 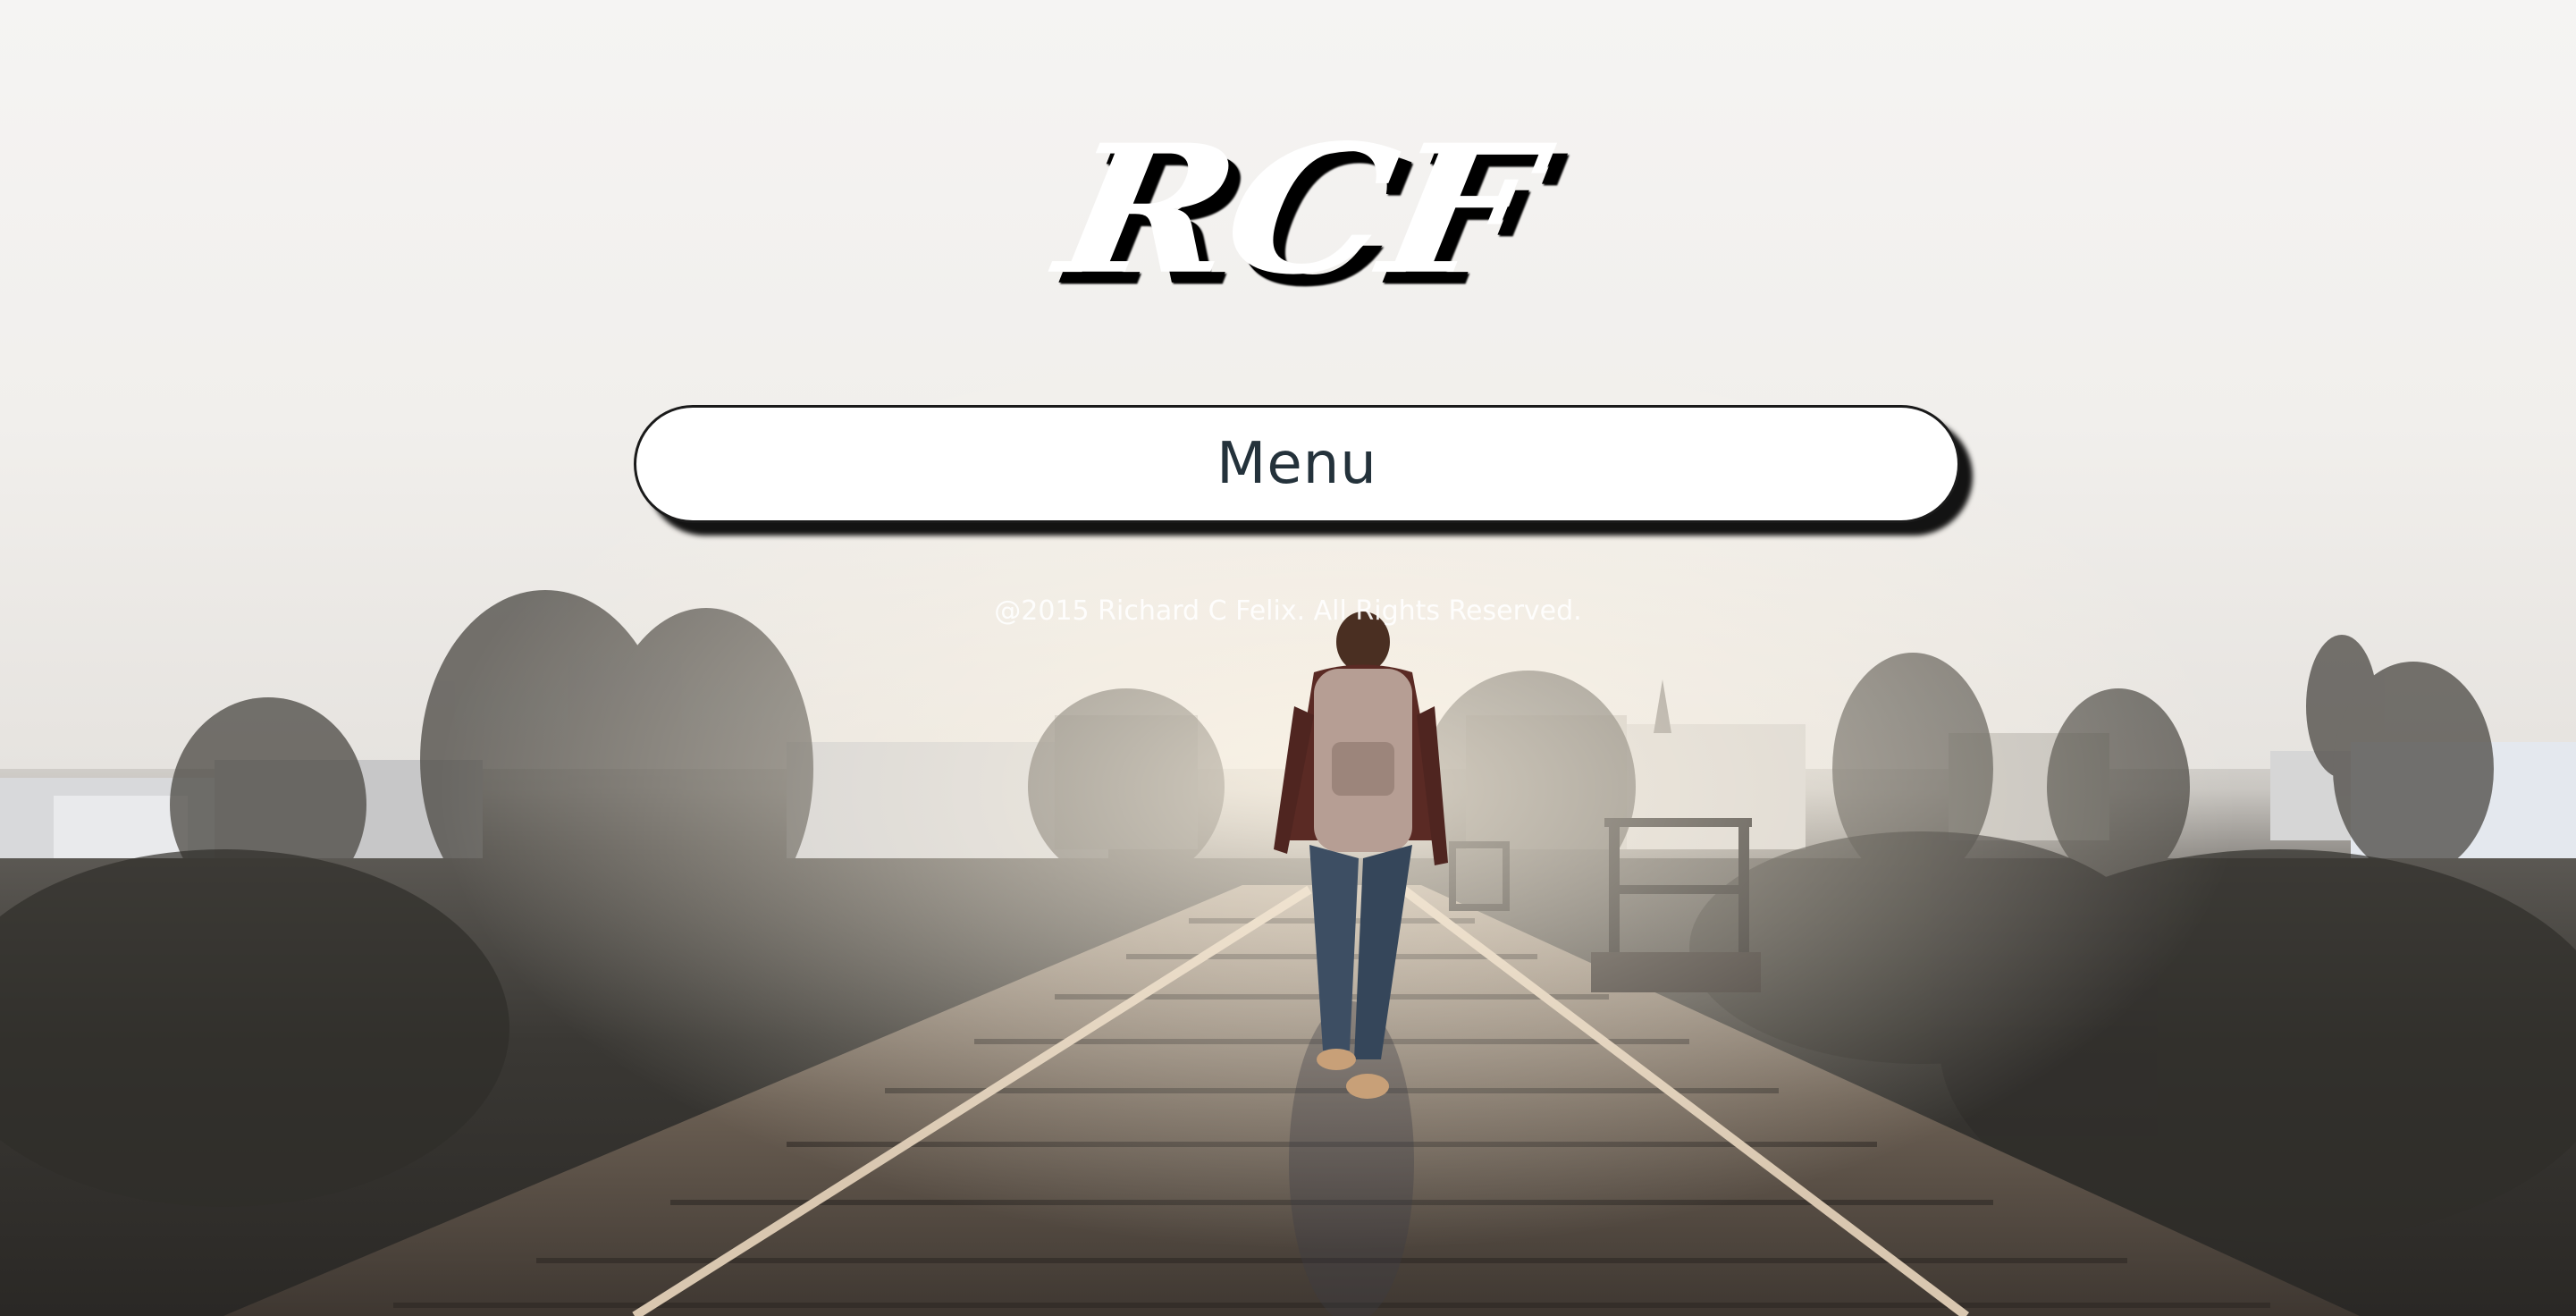 I want to click on rcf-logo: RCF, so click(x=1296, y=210).